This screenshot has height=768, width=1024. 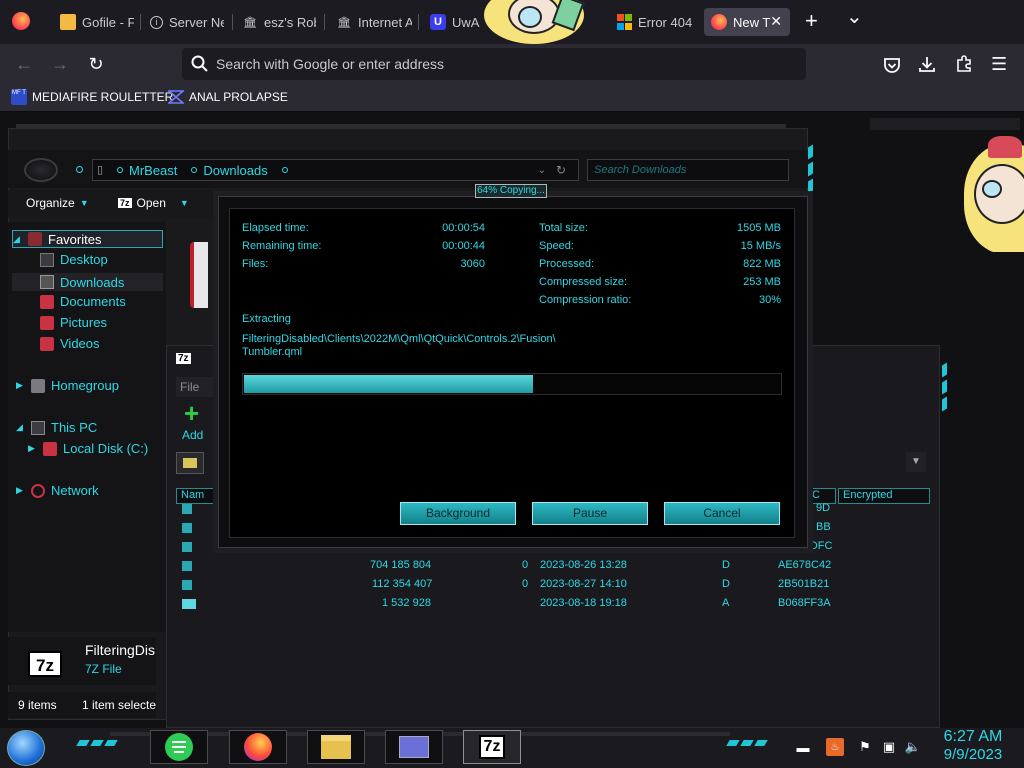 What do you see at coordinates (190, 463) in the screenshot?
I see `folder-up-icon` at bounding box center [190, 463].